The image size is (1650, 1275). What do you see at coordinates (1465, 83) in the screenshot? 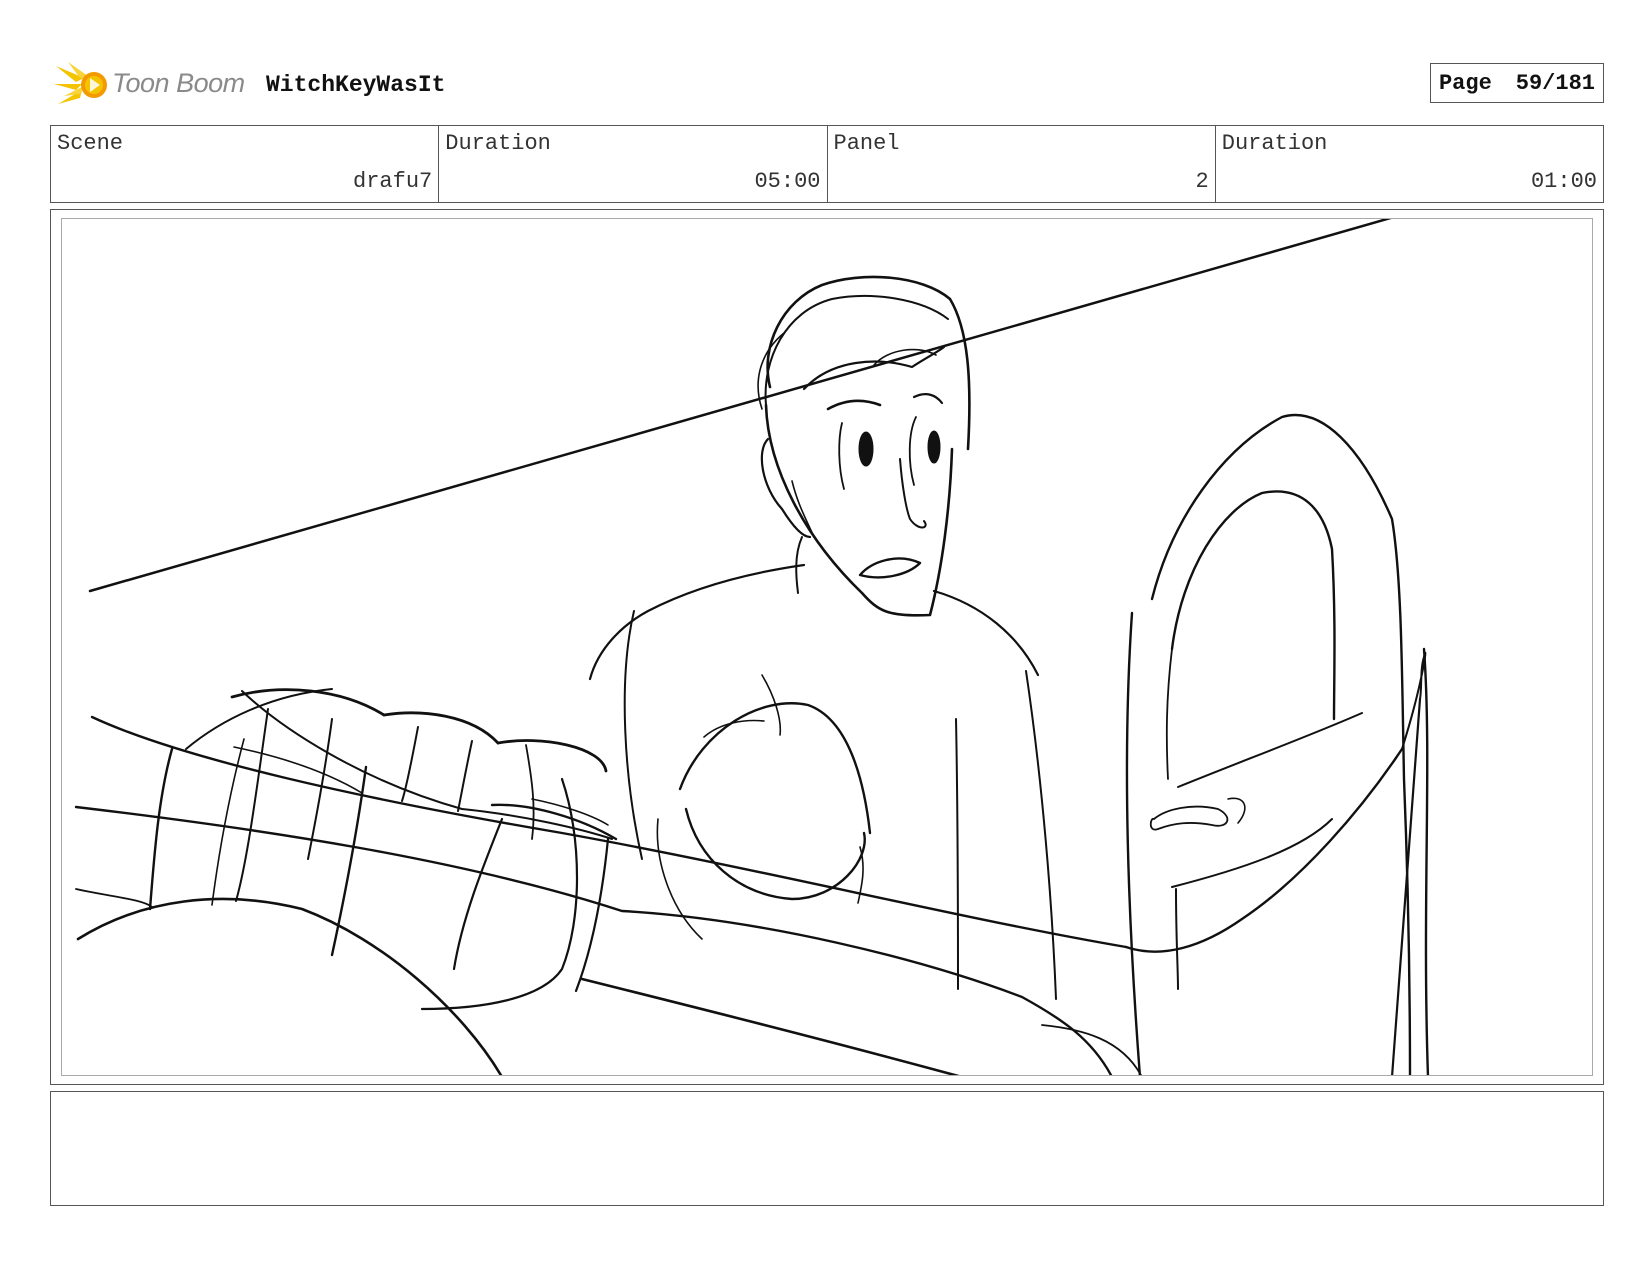
I see `page-label: Page` at bounding box center [1465, 83].